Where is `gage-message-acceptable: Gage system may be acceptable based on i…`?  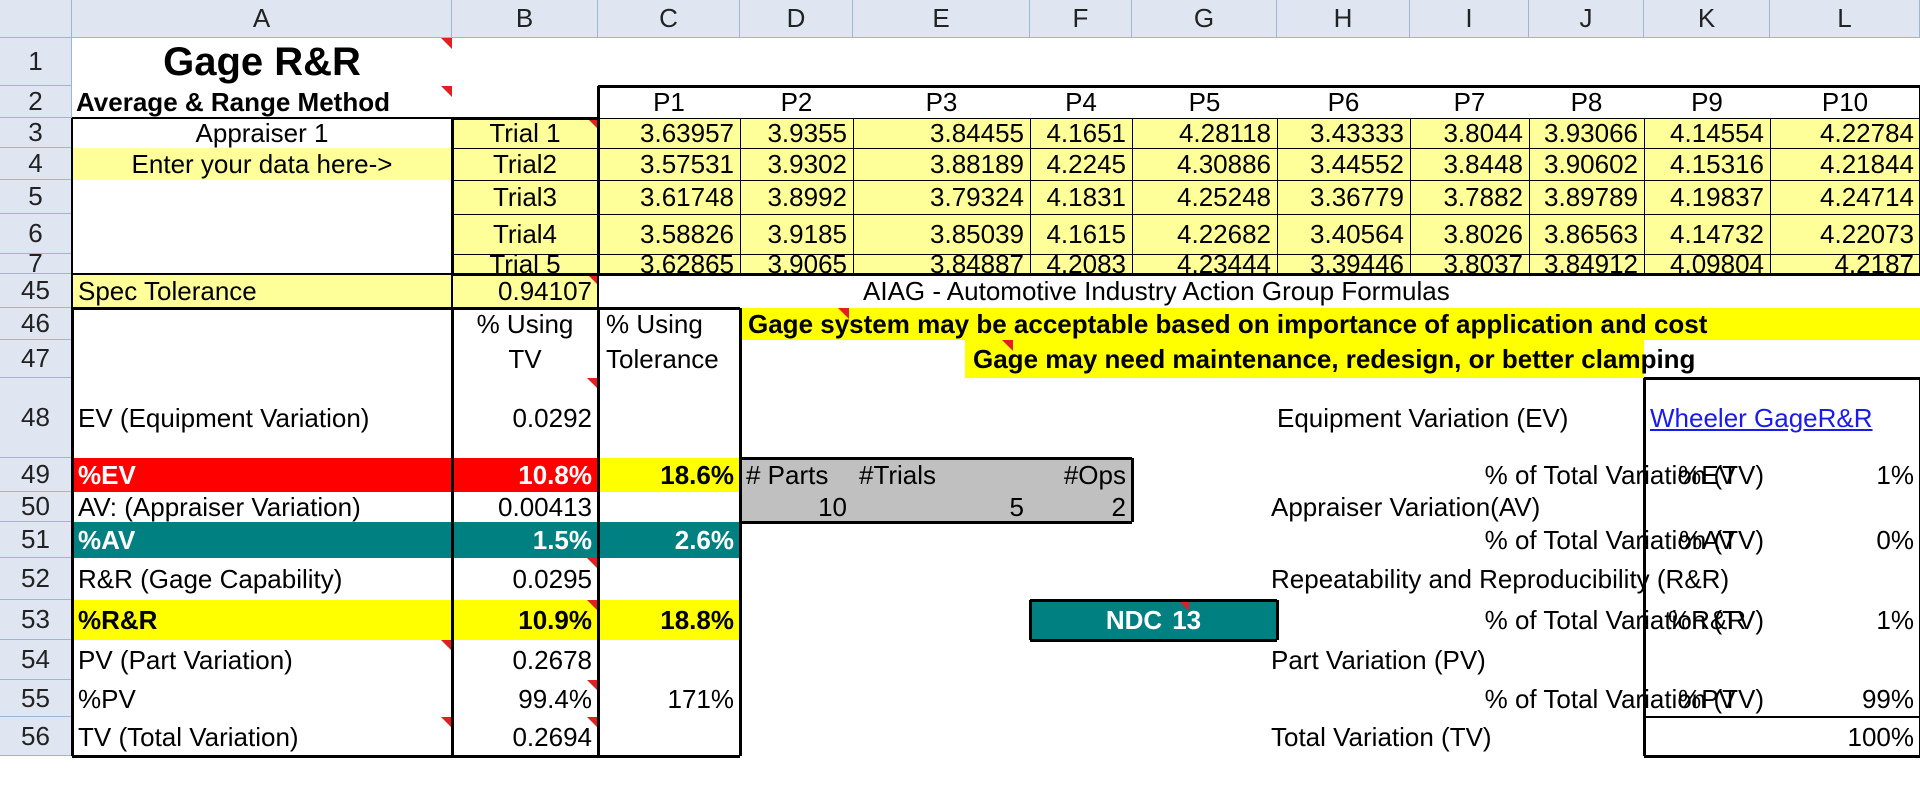
gage-message-acceptable: Gage system may be acceptable based on i… is located at coordinates (1330, 324).